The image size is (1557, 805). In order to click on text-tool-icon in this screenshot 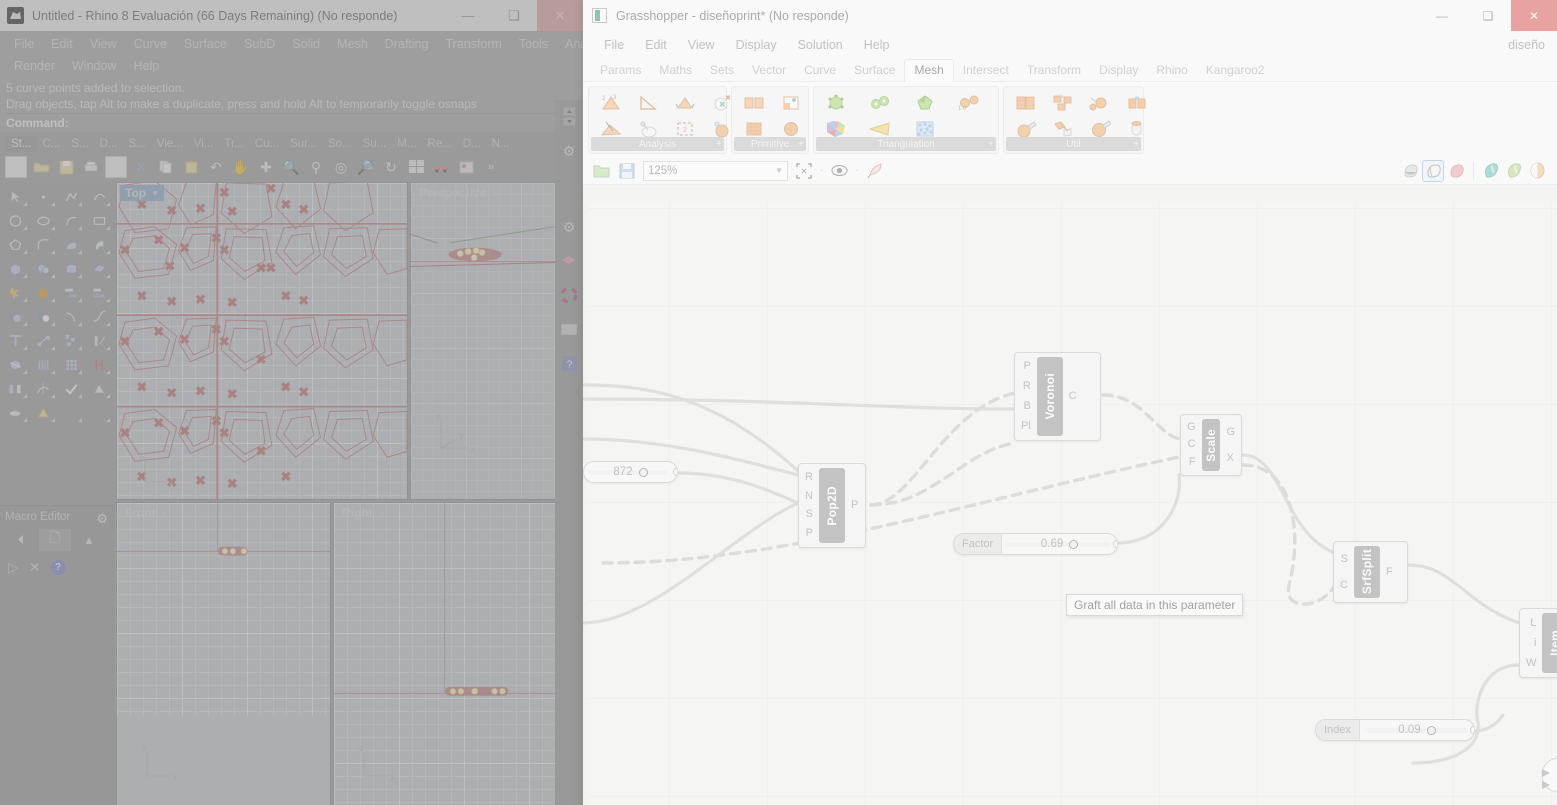, I will do `click(16, 341)`.